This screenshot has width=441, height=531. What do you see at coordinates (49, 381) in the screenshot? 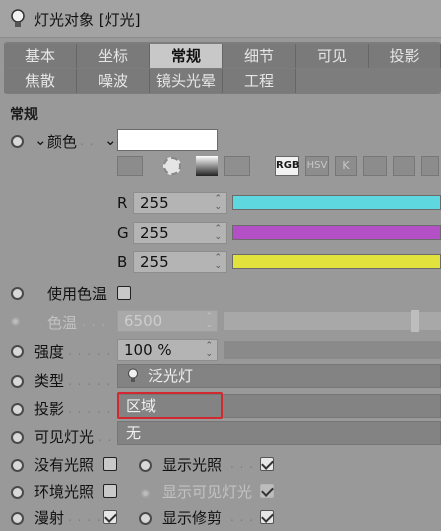
I see `type-label: 类型` at bounding box center [49, 381].